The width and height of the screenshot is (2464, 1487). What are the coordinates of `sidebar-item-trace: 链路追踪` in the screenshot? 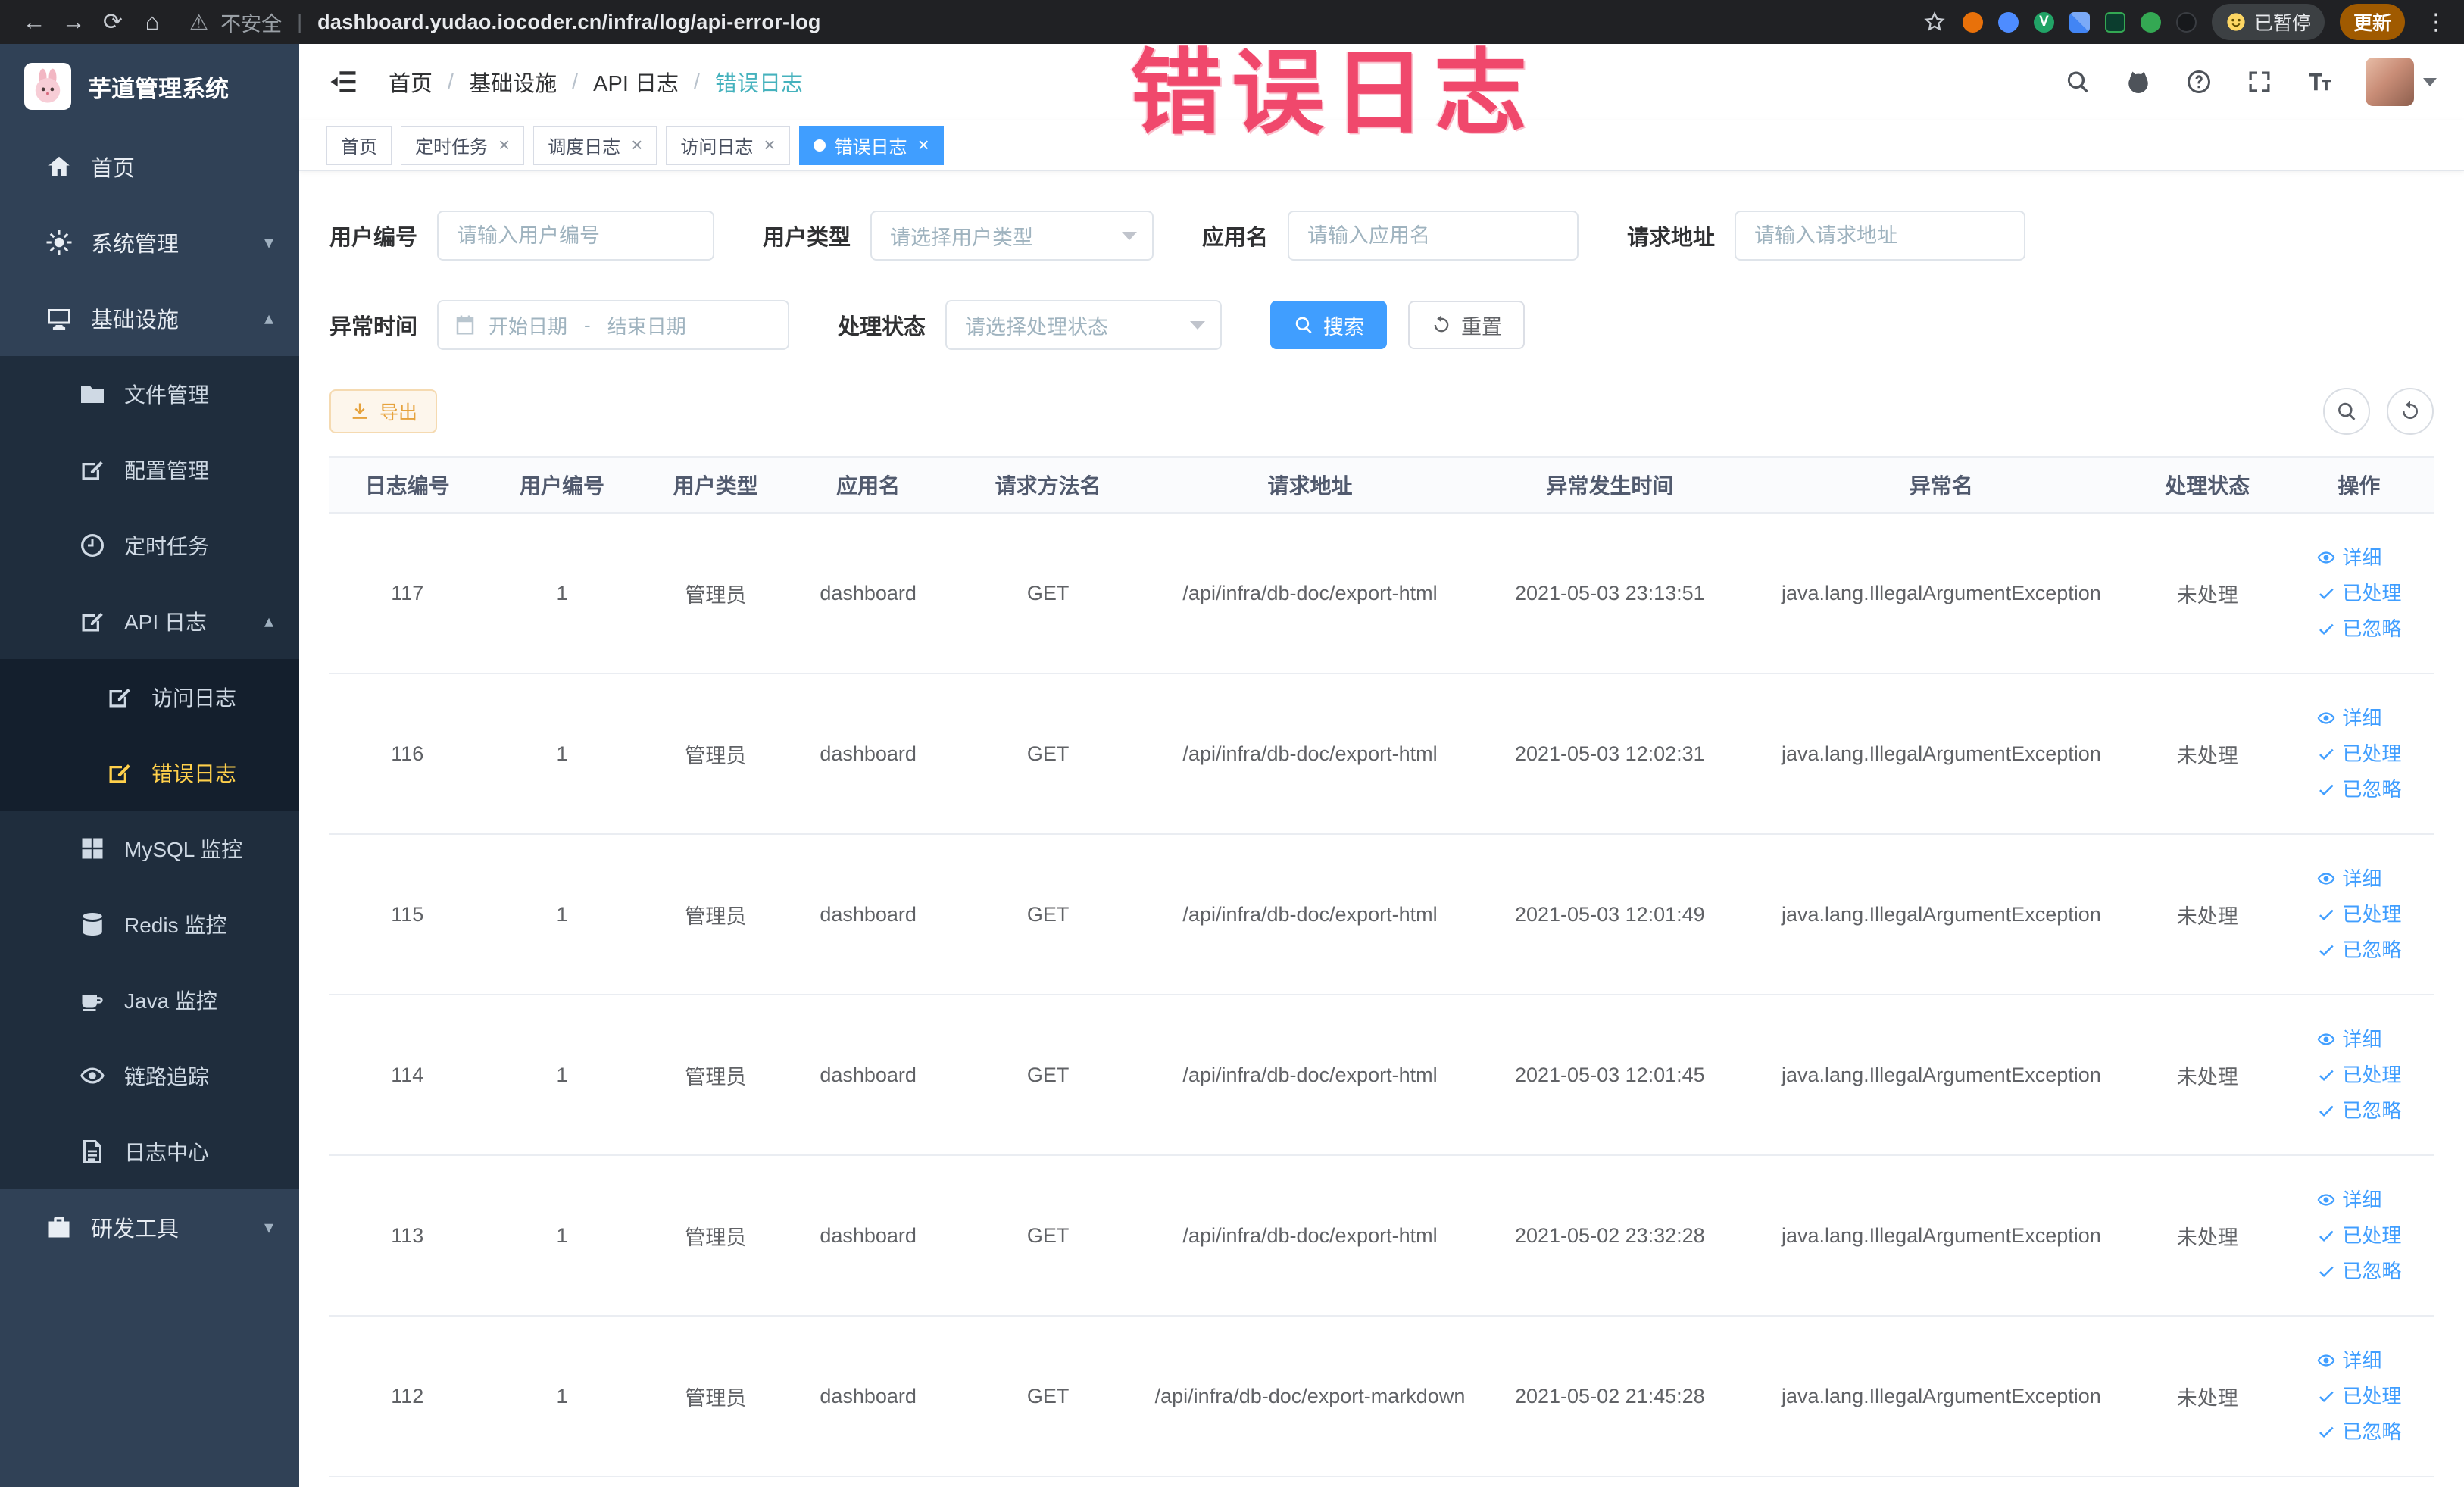 It's located at (149, 1076).